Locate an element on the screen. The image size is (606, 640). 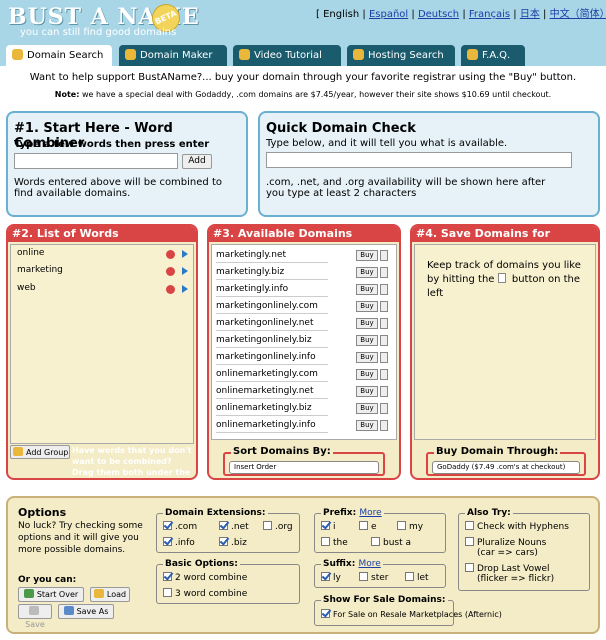
ext-biz-option: .biz is located at coordinates (233, 542).